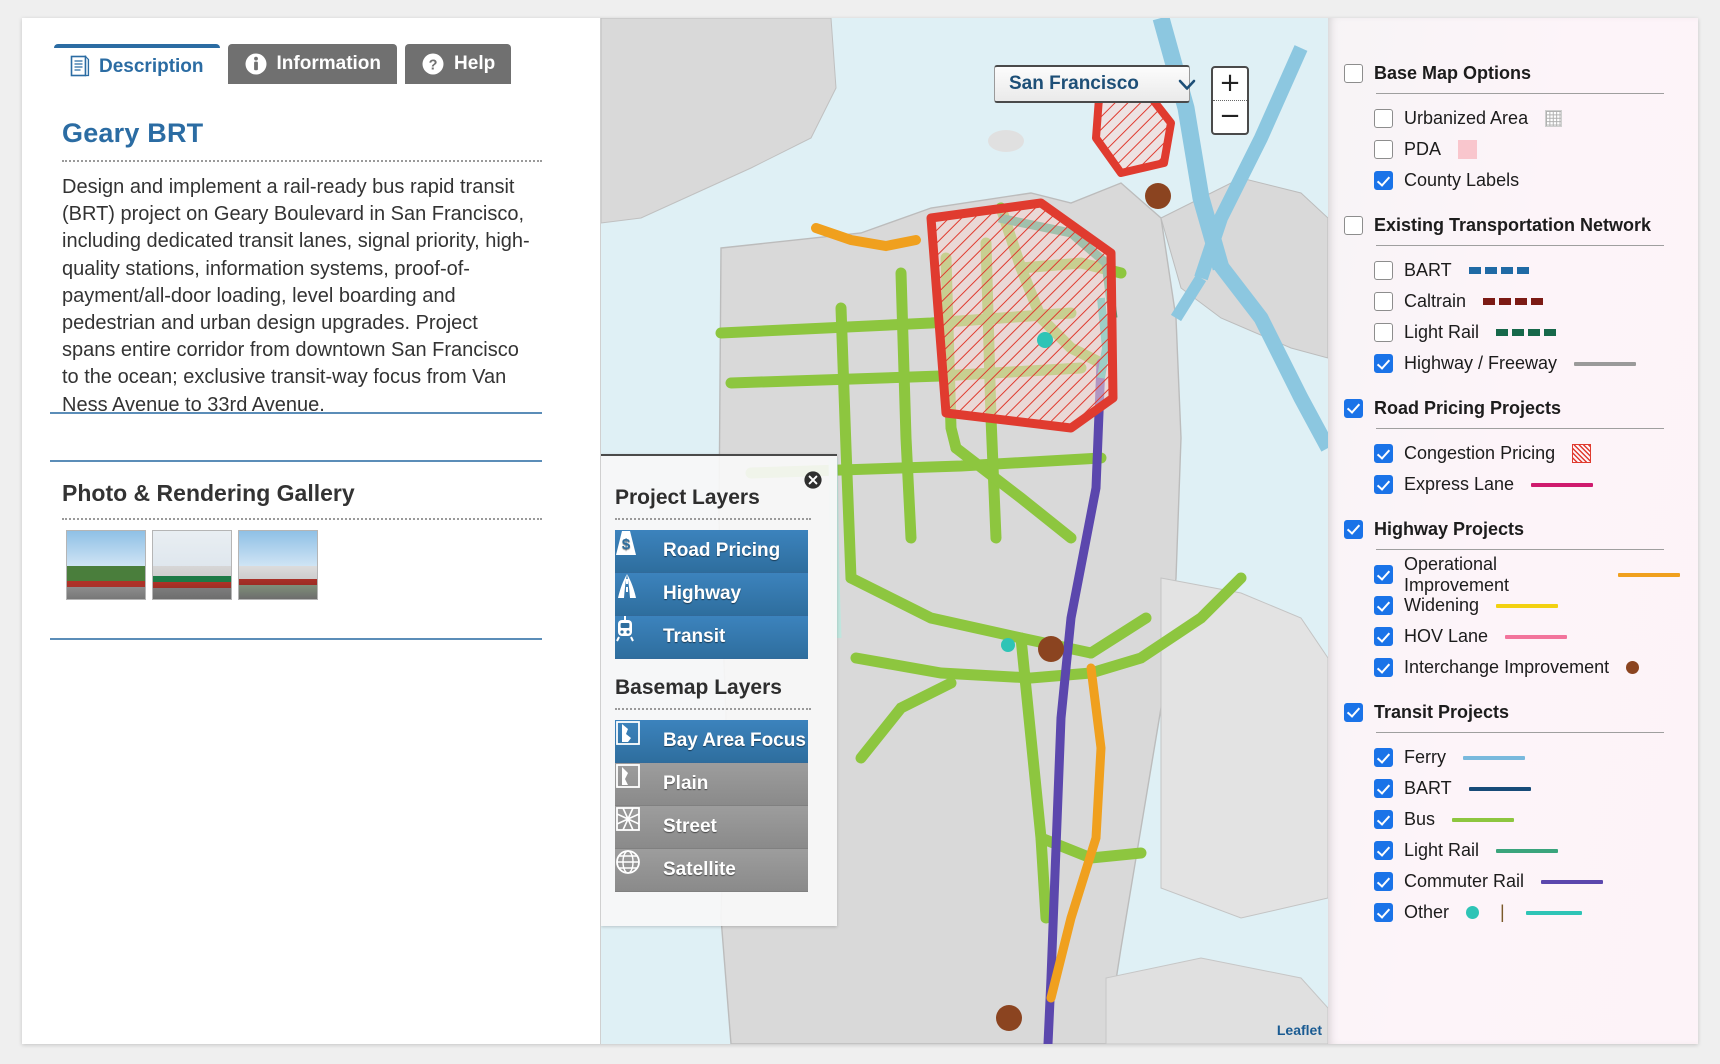 The image size is (1720, 1064). I want to click on city-select: San Francisco, so click(1095, 84).